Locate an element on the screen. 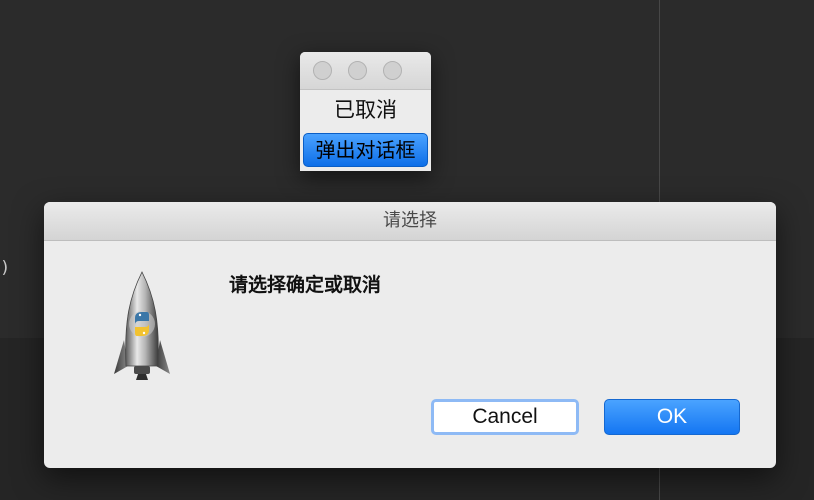  root-window: 已取消 弹出对话框 is located at coordinates (365, 111).